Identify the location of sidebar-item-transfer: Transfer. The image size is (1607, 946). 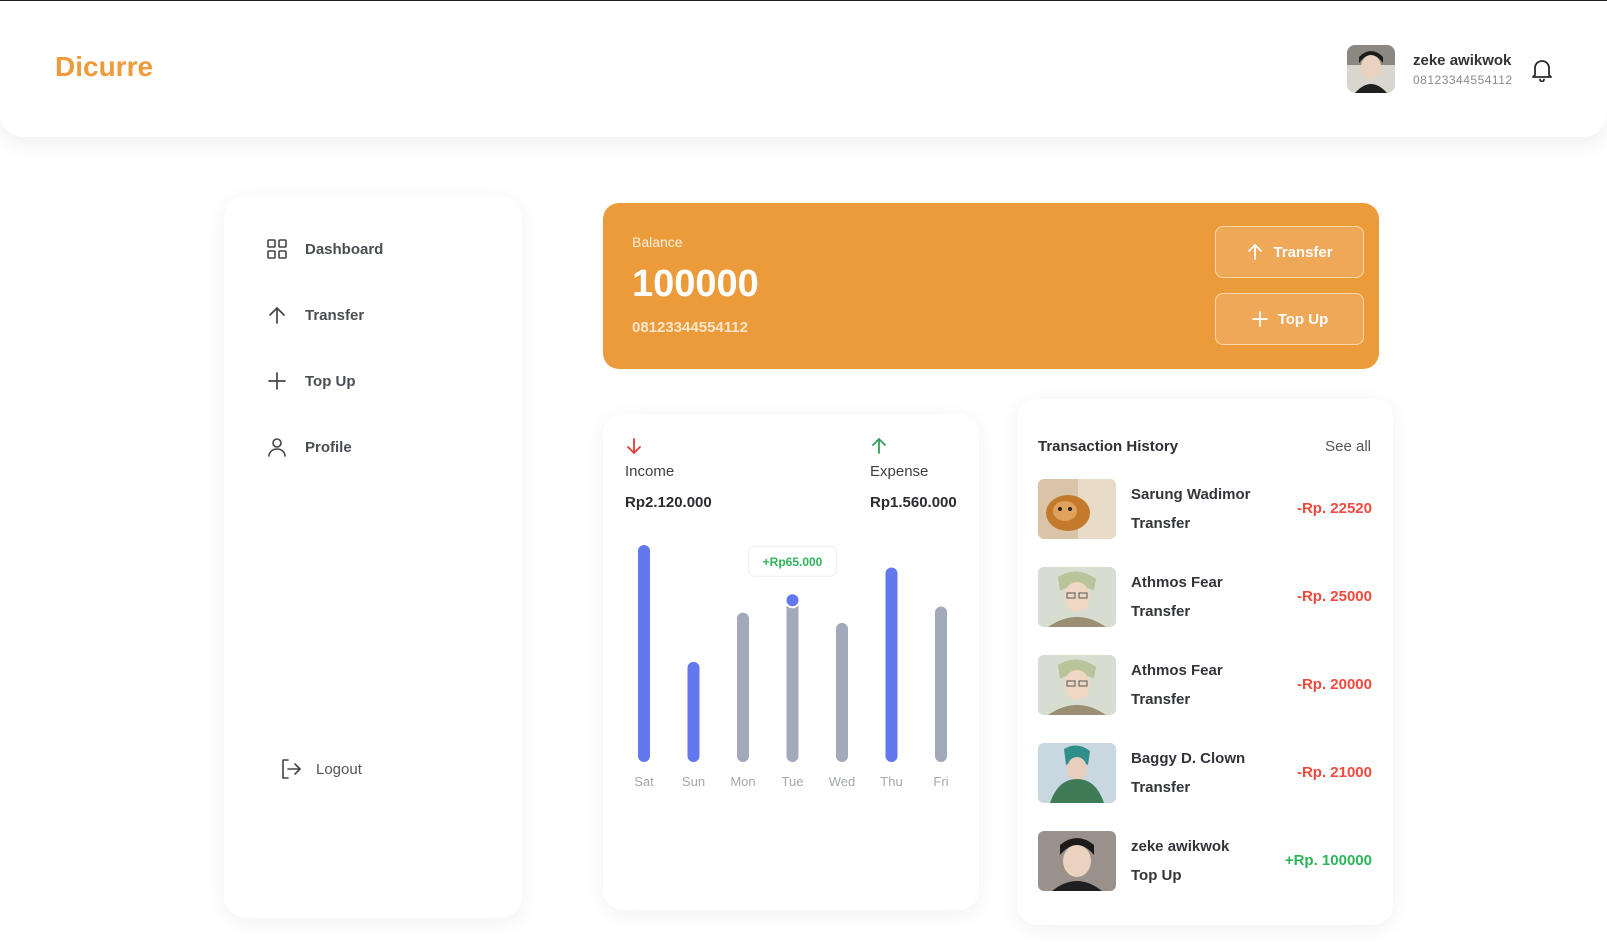
(315, 315).